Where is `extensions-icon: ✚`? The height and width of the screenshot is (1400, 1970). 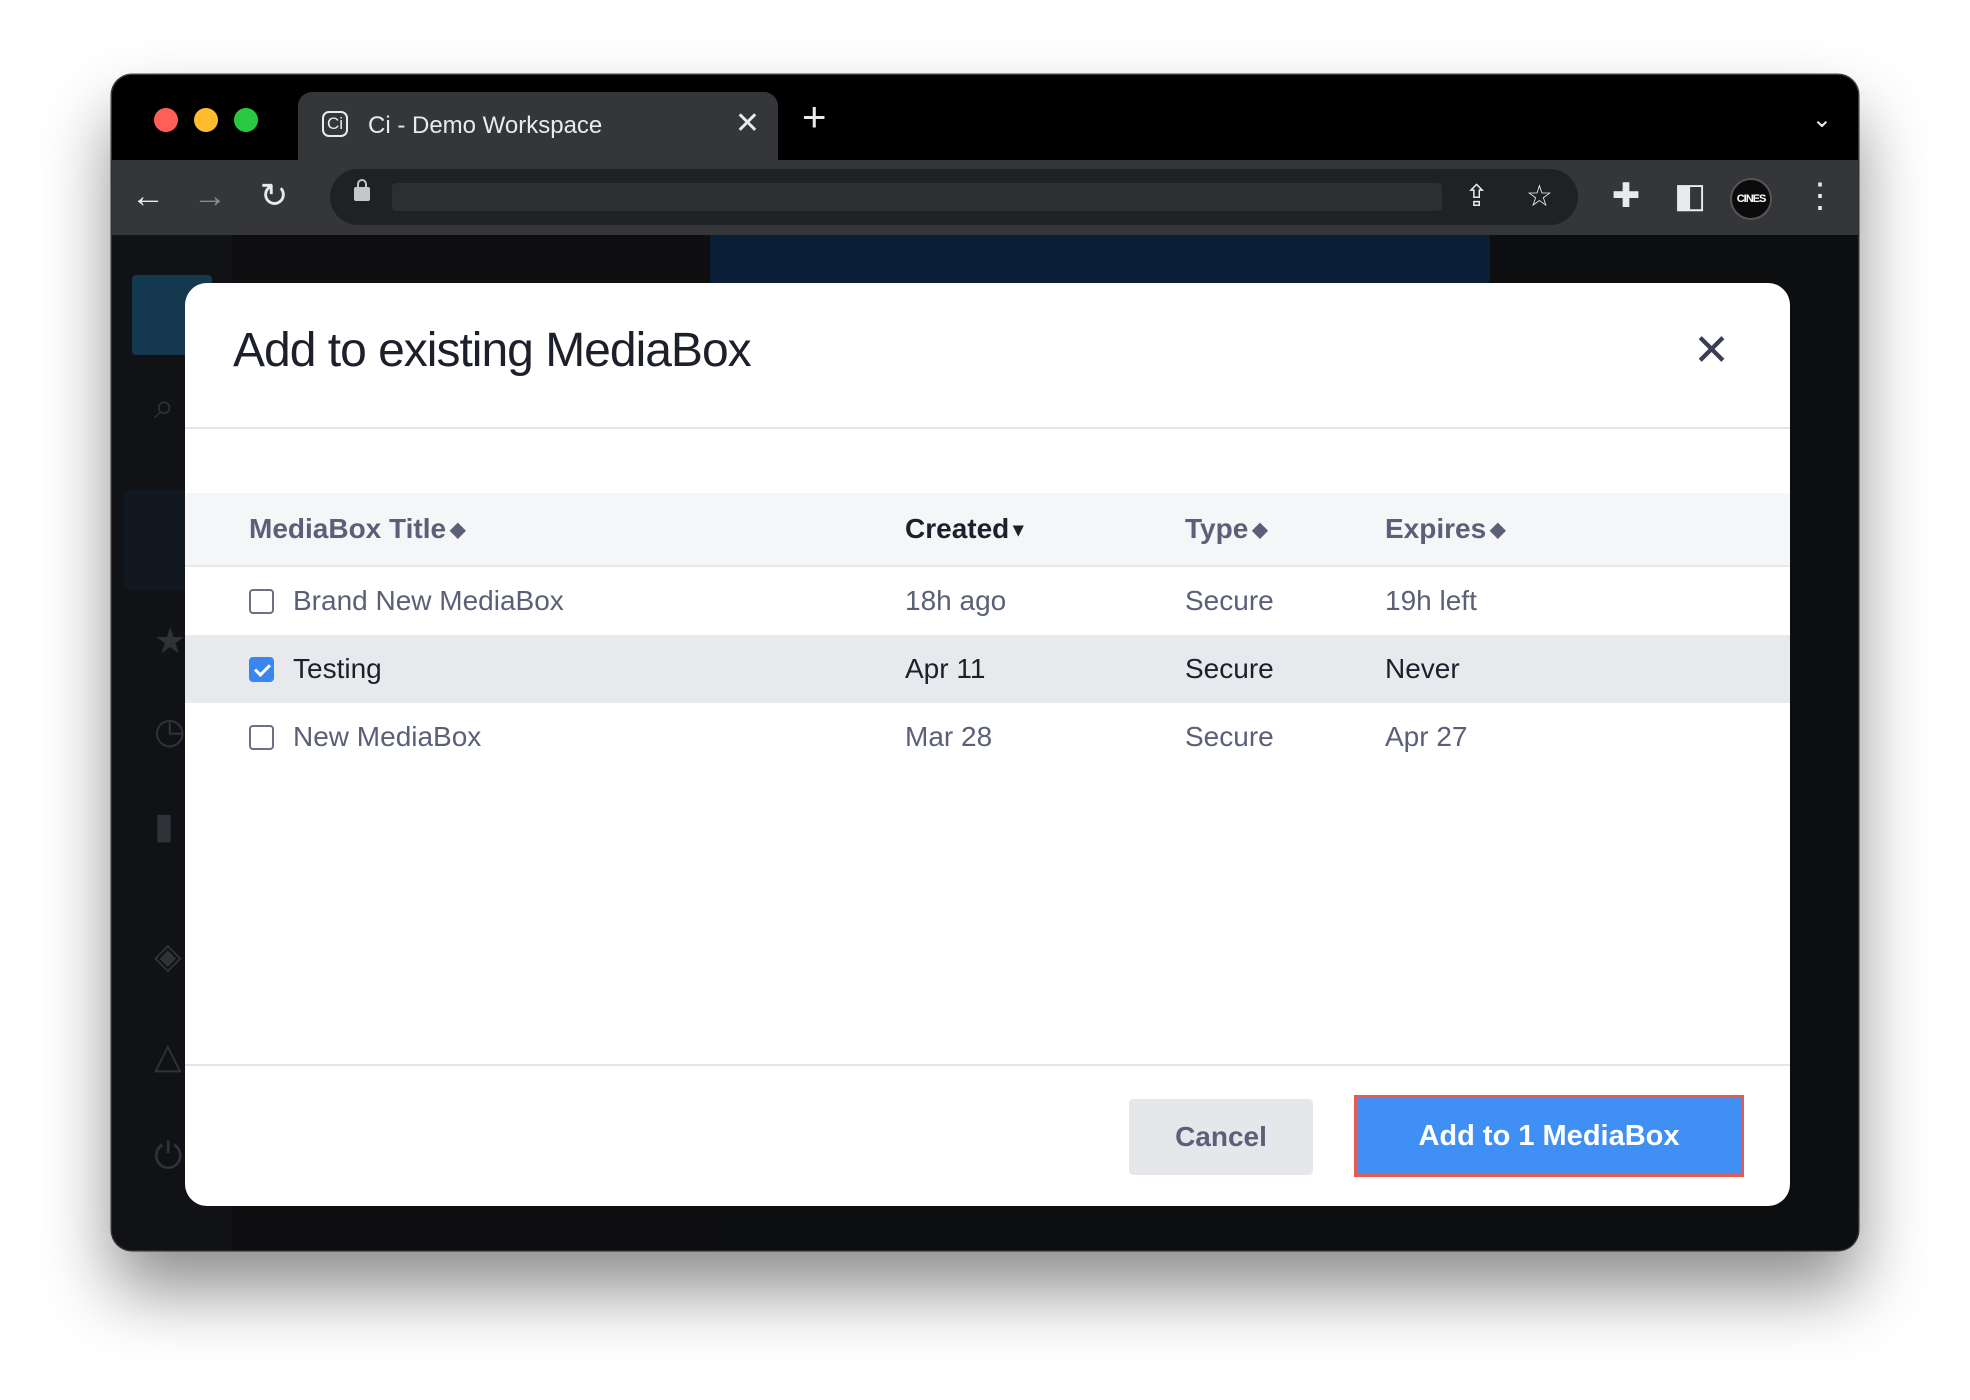
extensions-icon: ✚ is located at coordinates (1626, 196).